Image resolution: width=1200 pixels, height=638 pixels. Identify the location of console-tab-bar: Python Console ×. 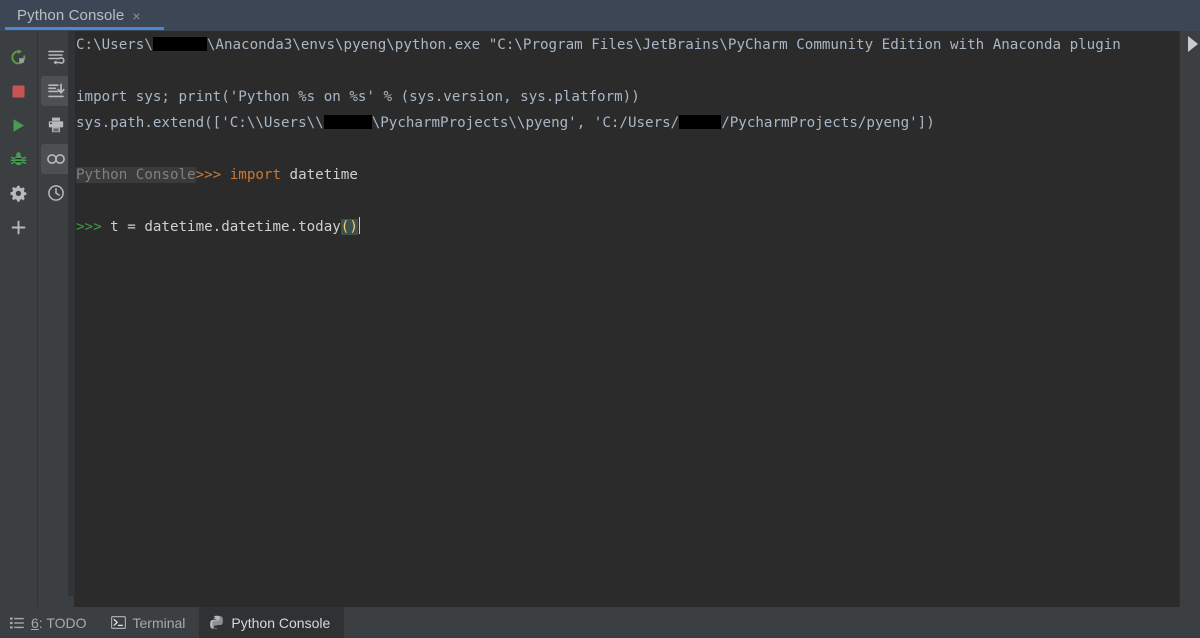
(600, 15).